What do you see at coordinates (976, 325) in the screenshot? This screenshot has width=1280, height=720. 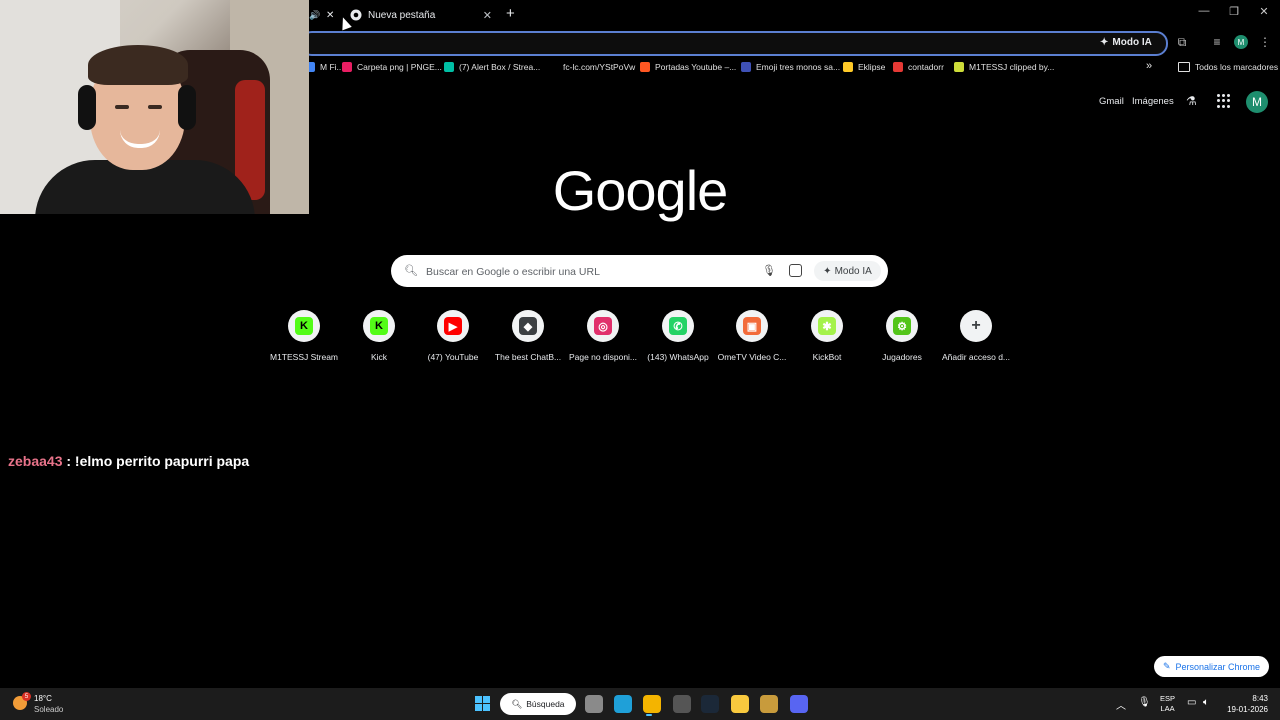 I see `plus-icon: +` at bounding box center [976, 325].